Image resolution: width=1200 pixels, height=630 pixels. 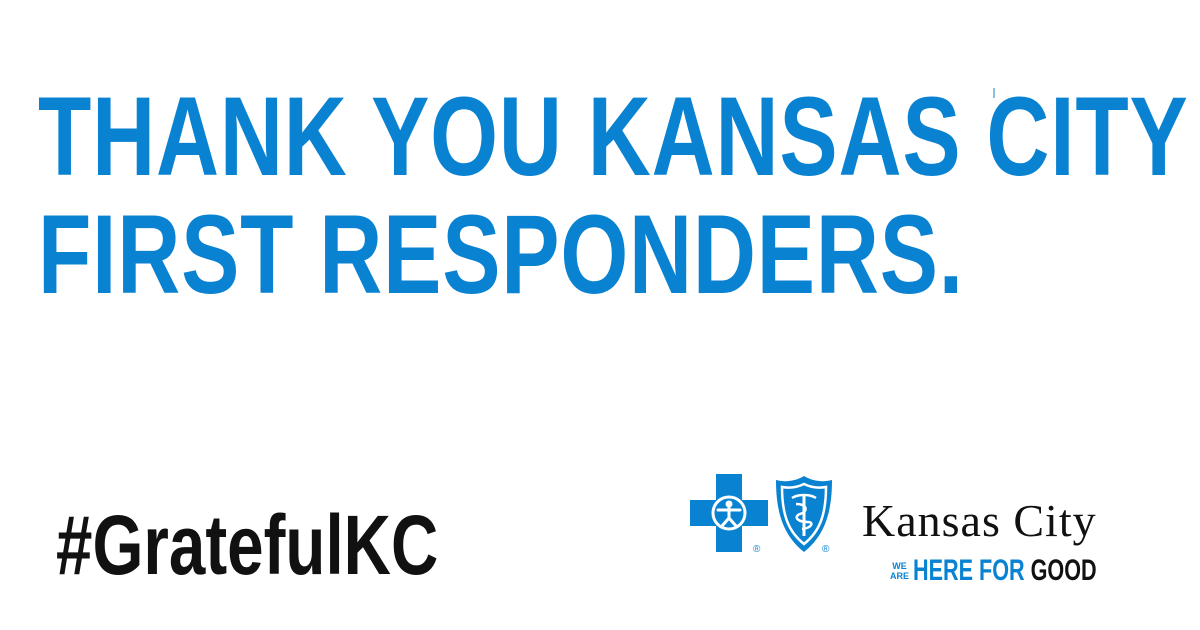 I want to click on blue-shield-icon, so click(x=804, y=514).